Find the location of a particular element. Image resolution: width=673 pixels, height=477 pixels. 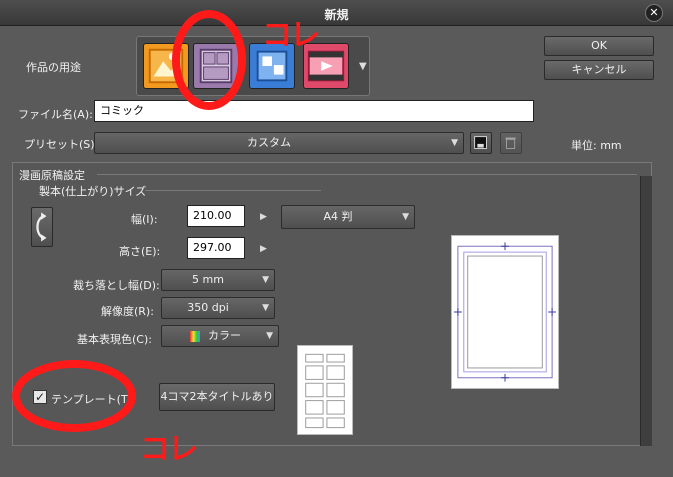

resolution-label: 解像度(R): is located at coordinates (127, 311).